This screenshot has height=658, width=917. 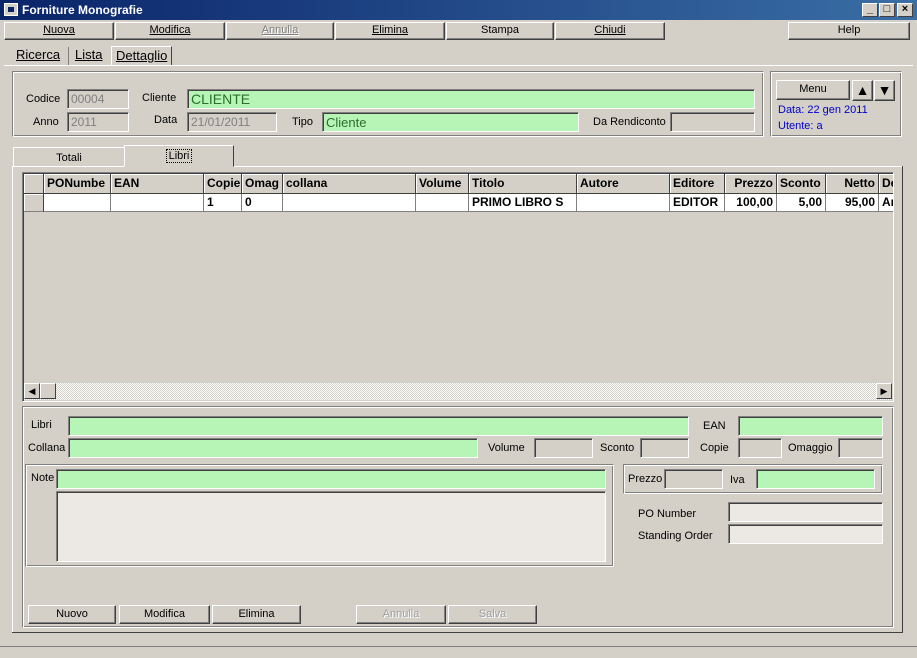 I want to click on horizontal-scrollbar: ◀ ▶, so click(x=458, y=391).